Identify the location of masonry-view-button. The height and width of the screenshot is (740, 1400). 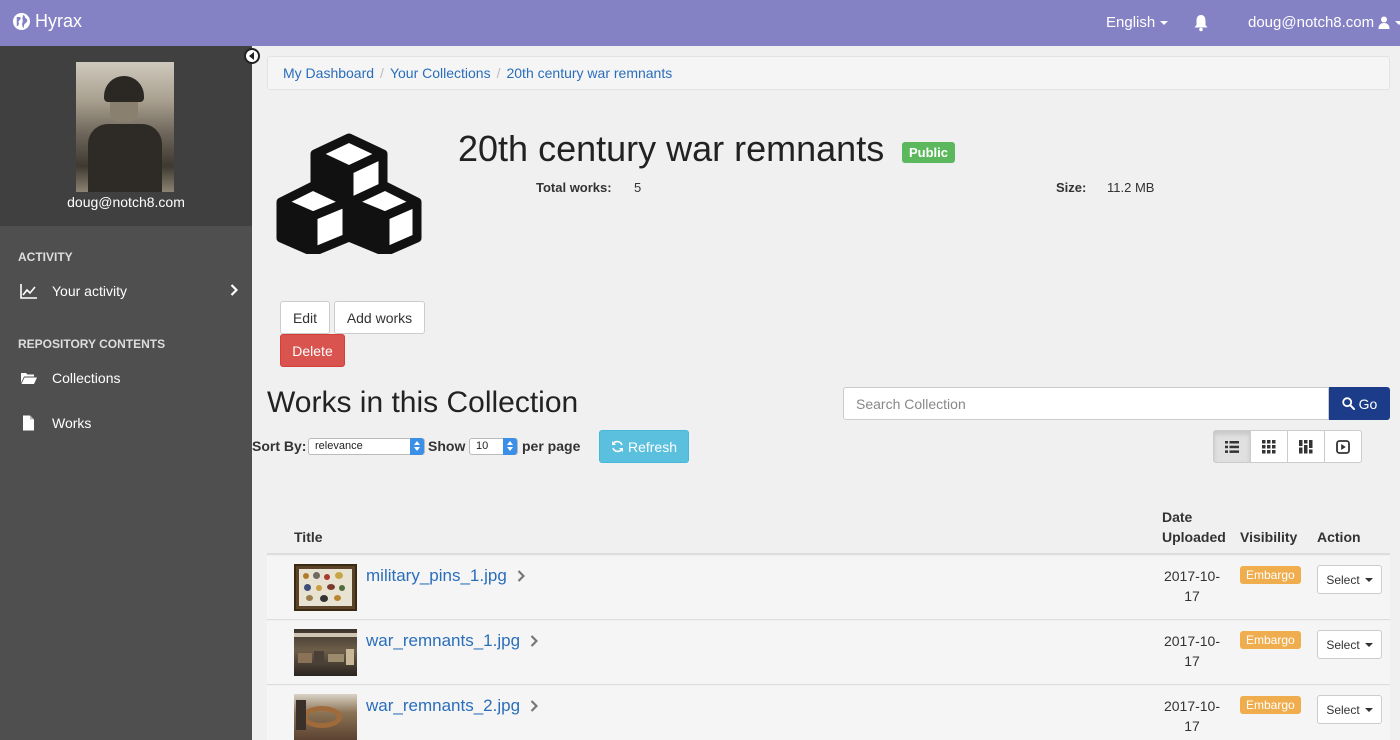
(1306, 446).